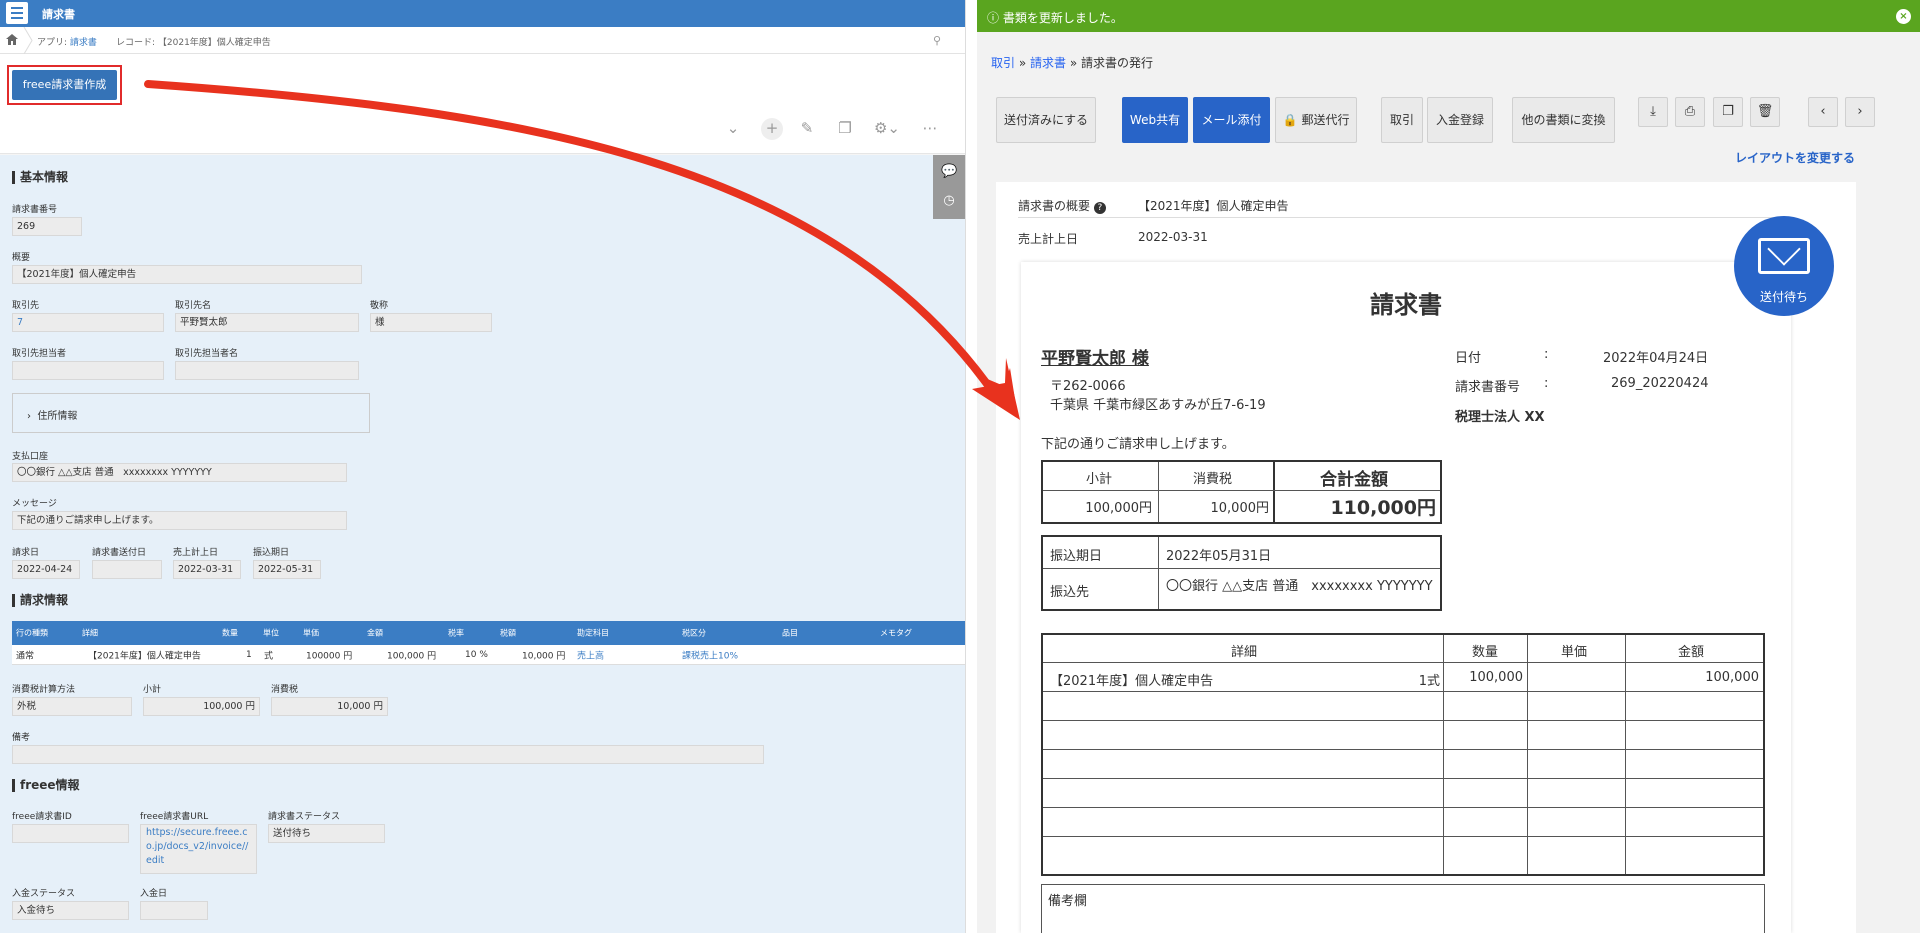  Describe the element at coordinates (40, 177) in the screenshot. I see `section-basic-info: 基本情報` at that location.